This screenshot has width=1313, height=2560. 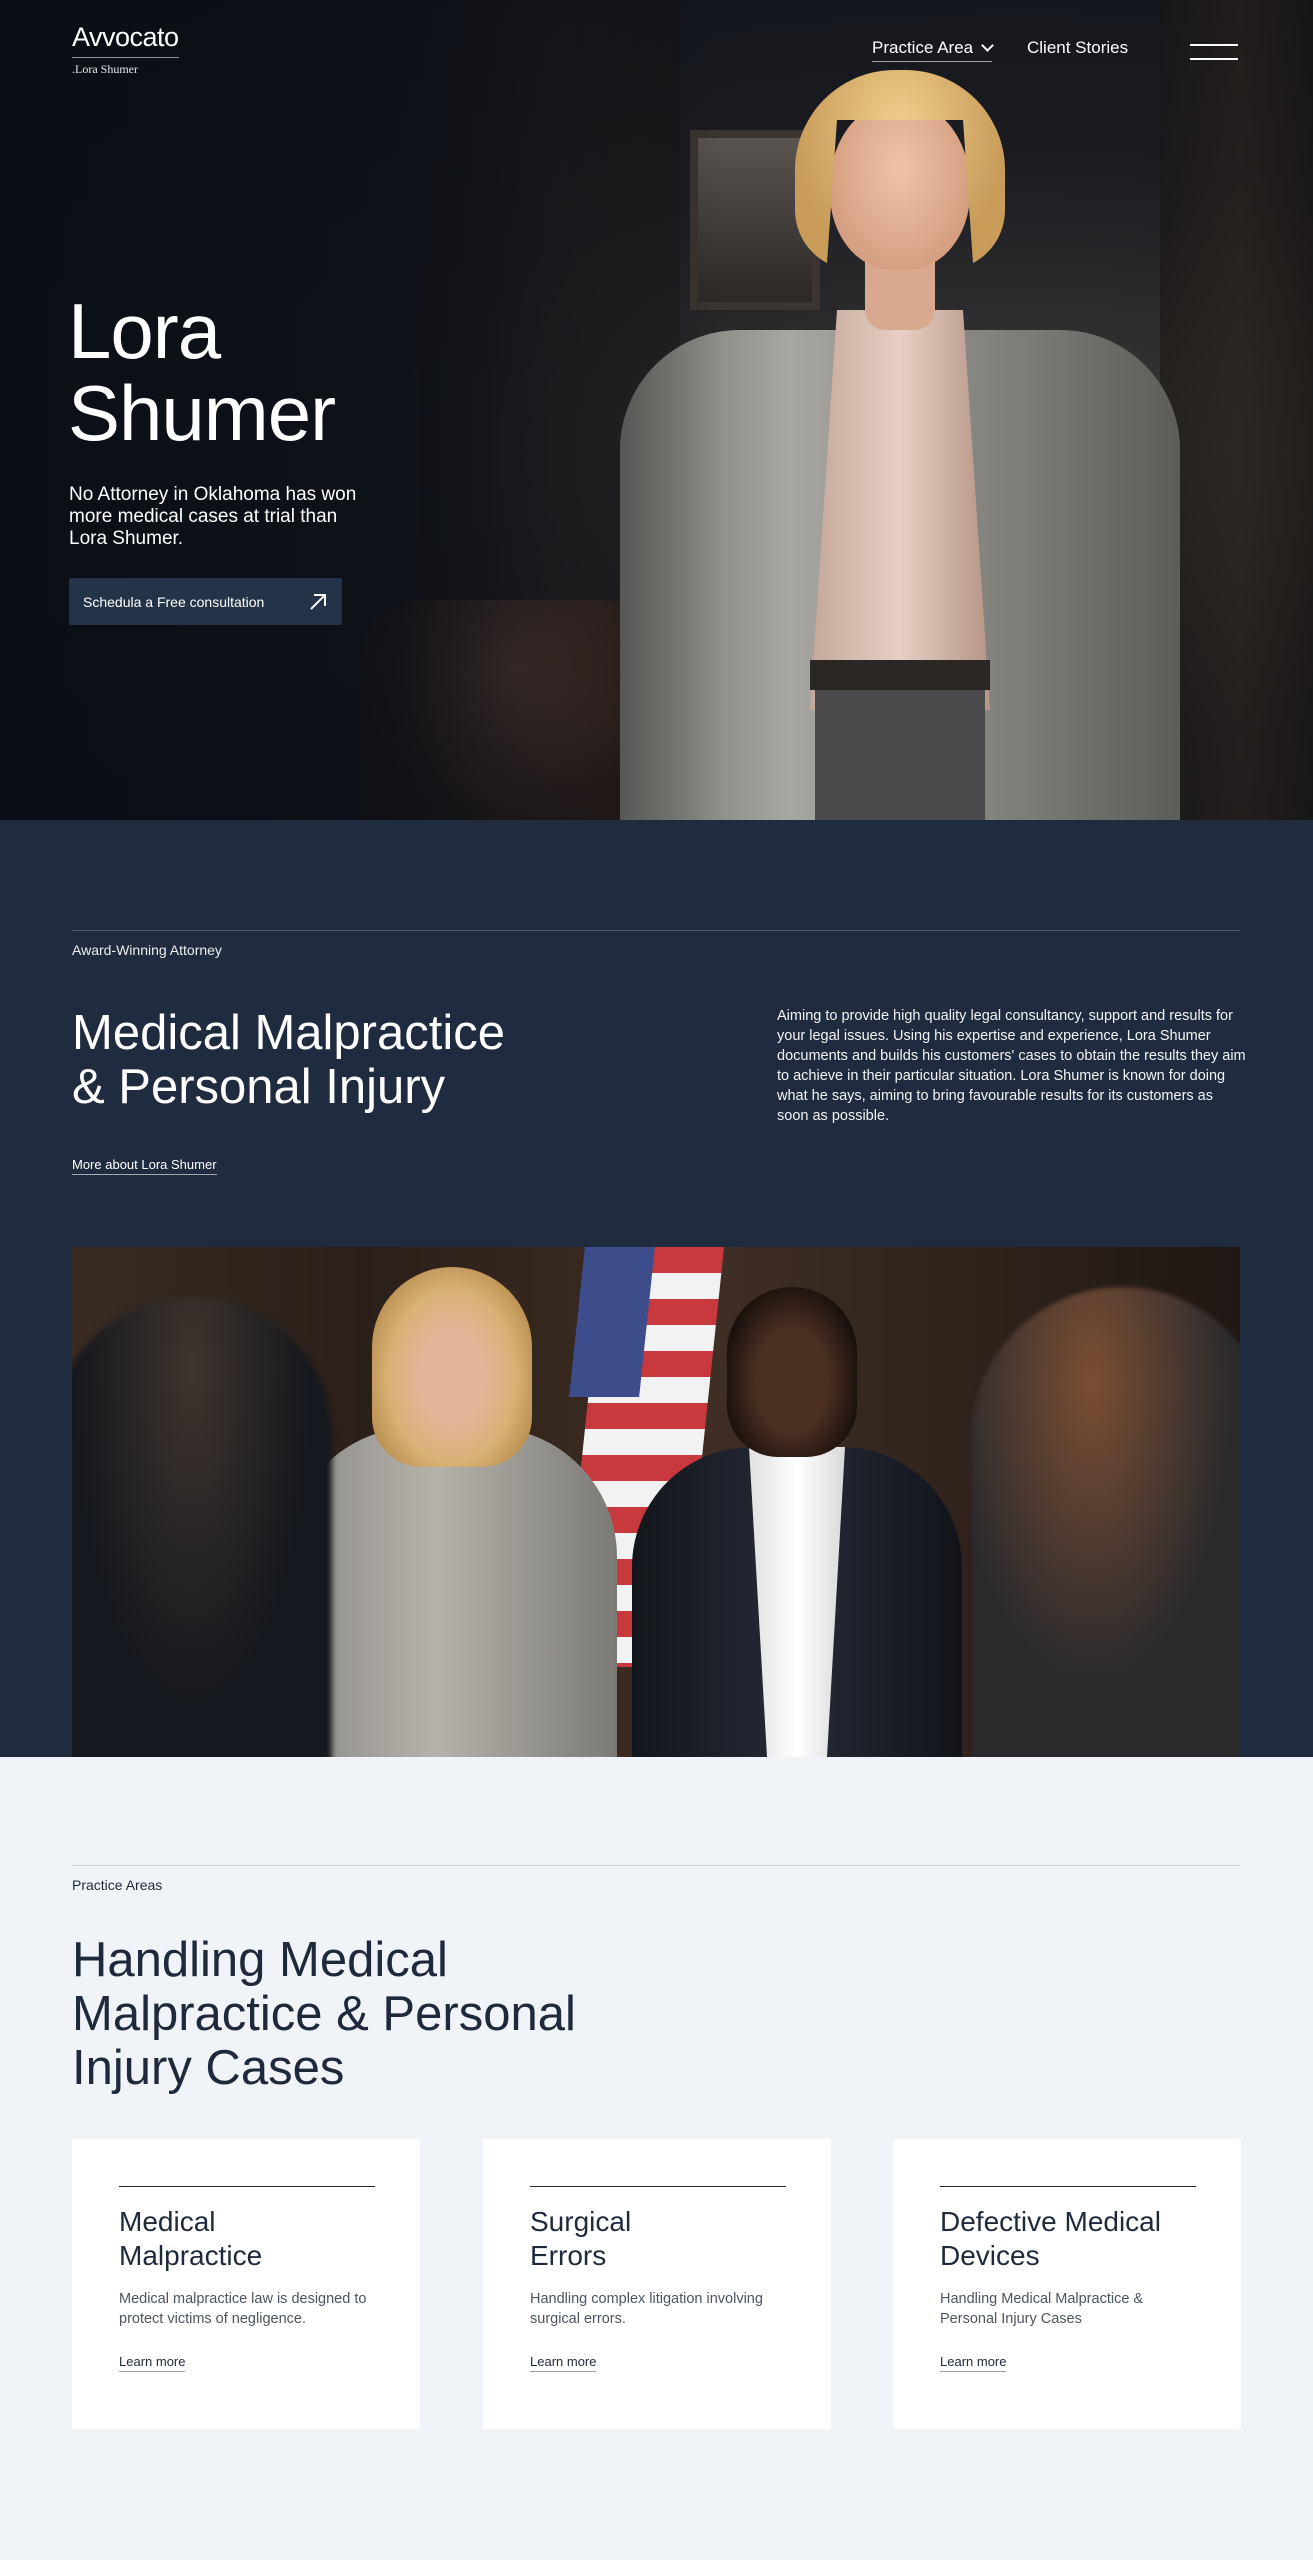 I want to click on more-about-link: More about Lora Shumer, so click(x=144, y=1166).